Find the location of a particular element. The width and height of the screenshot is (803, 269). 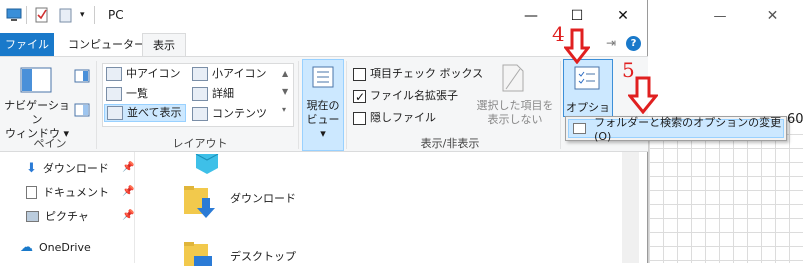

3d-objects-icon is located at coordinates (207, 163).